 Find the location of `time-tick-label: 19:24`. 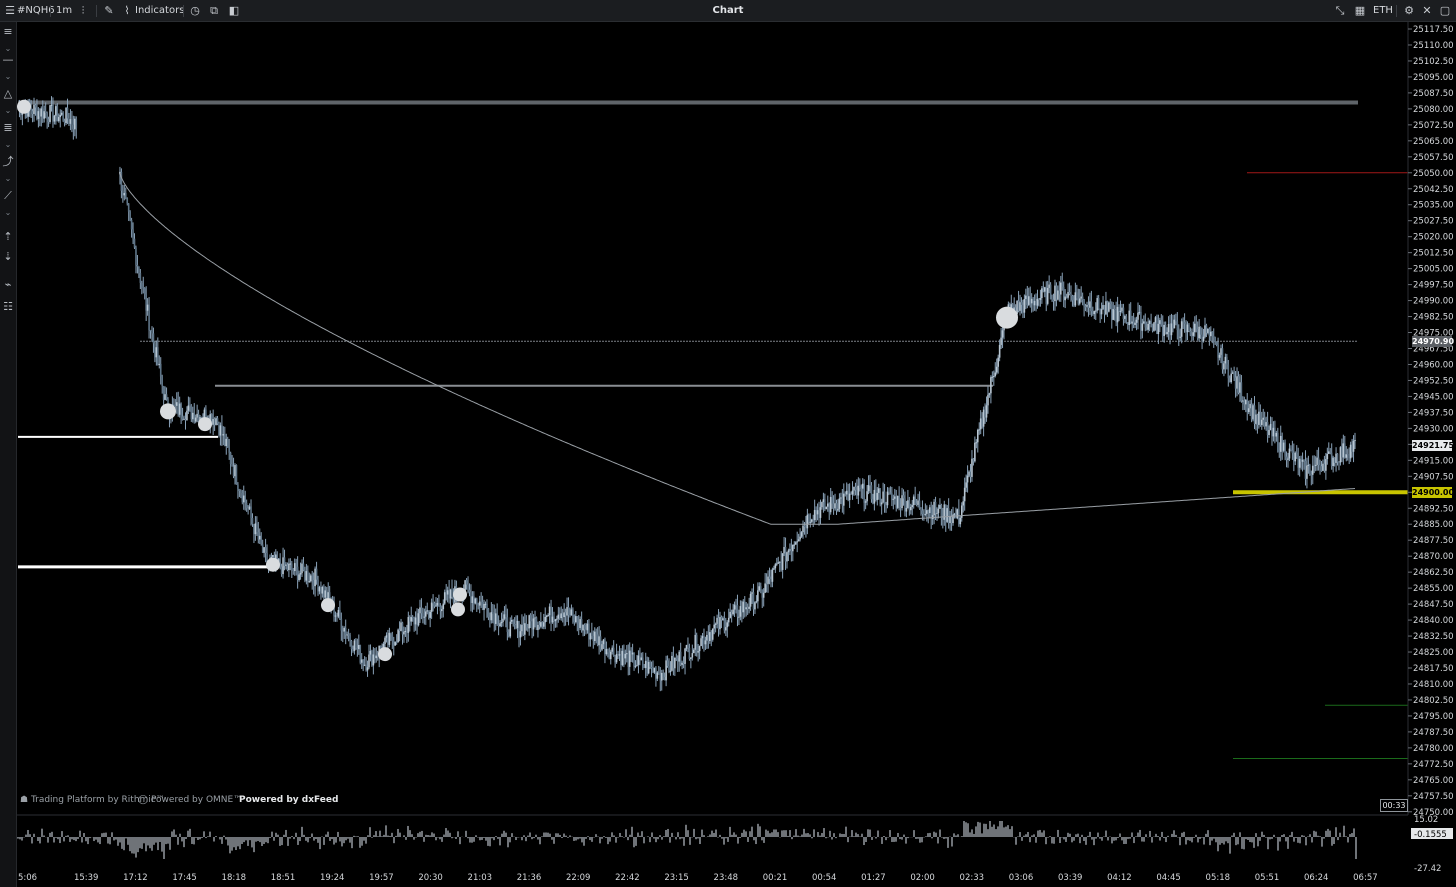

time-tick-label: 19:24 is located at coordinates (332, 878).